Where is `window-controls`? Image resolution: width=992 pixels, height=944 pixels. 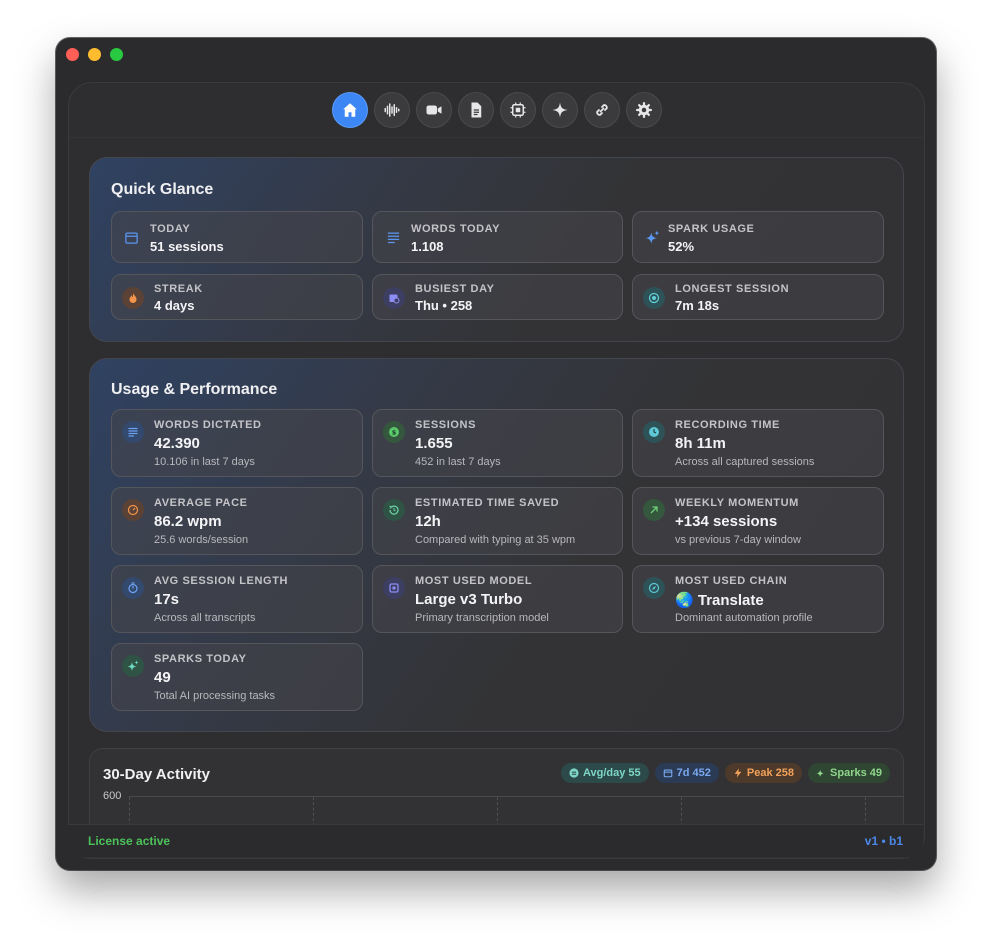
window-controls is located at coordinates (94, 54).